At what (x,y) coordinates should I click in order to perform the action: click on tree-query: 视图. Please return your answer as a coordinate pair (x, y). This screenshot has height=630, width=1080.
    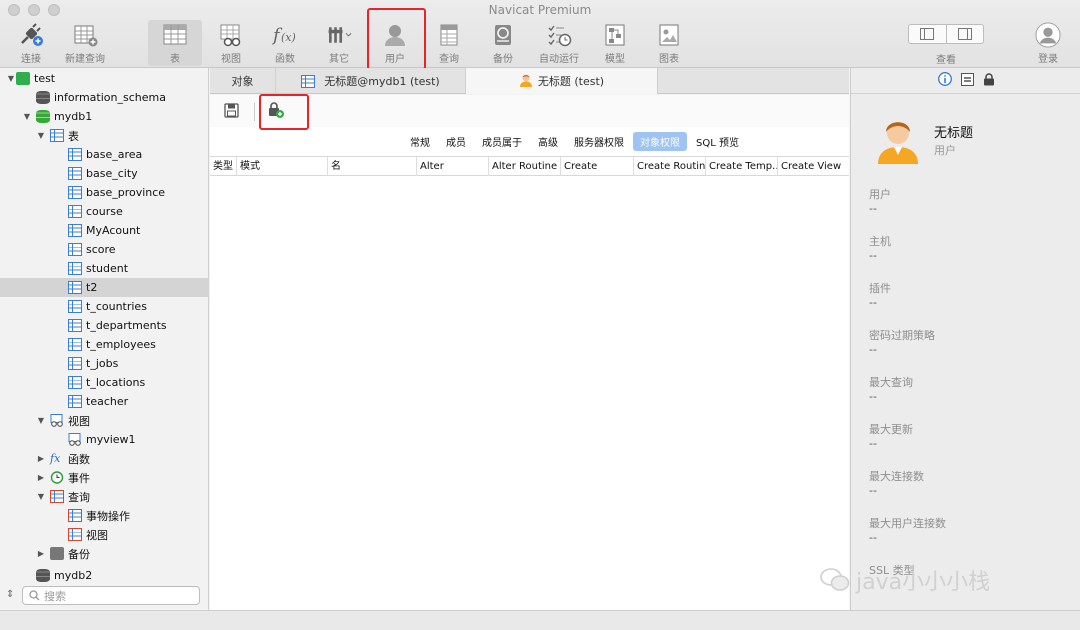
    Looking at the image, I should click on (104, 534).